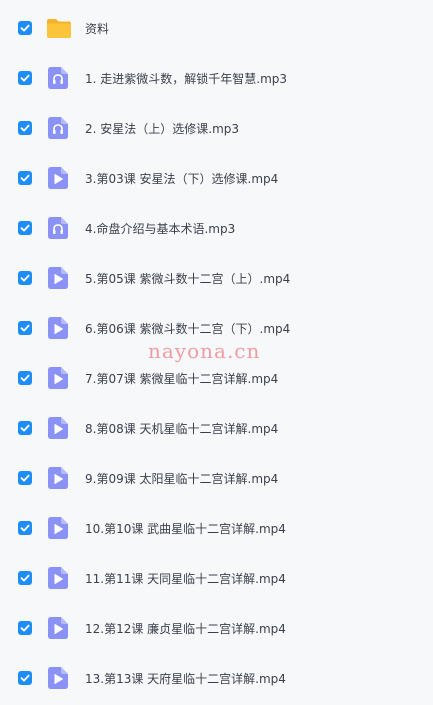  What do you see at coordinates (160, 228) in the screenshot?
I see `file-name: 4.命盘介绍与基本术语.mp3` at bounding box center [160, 228].